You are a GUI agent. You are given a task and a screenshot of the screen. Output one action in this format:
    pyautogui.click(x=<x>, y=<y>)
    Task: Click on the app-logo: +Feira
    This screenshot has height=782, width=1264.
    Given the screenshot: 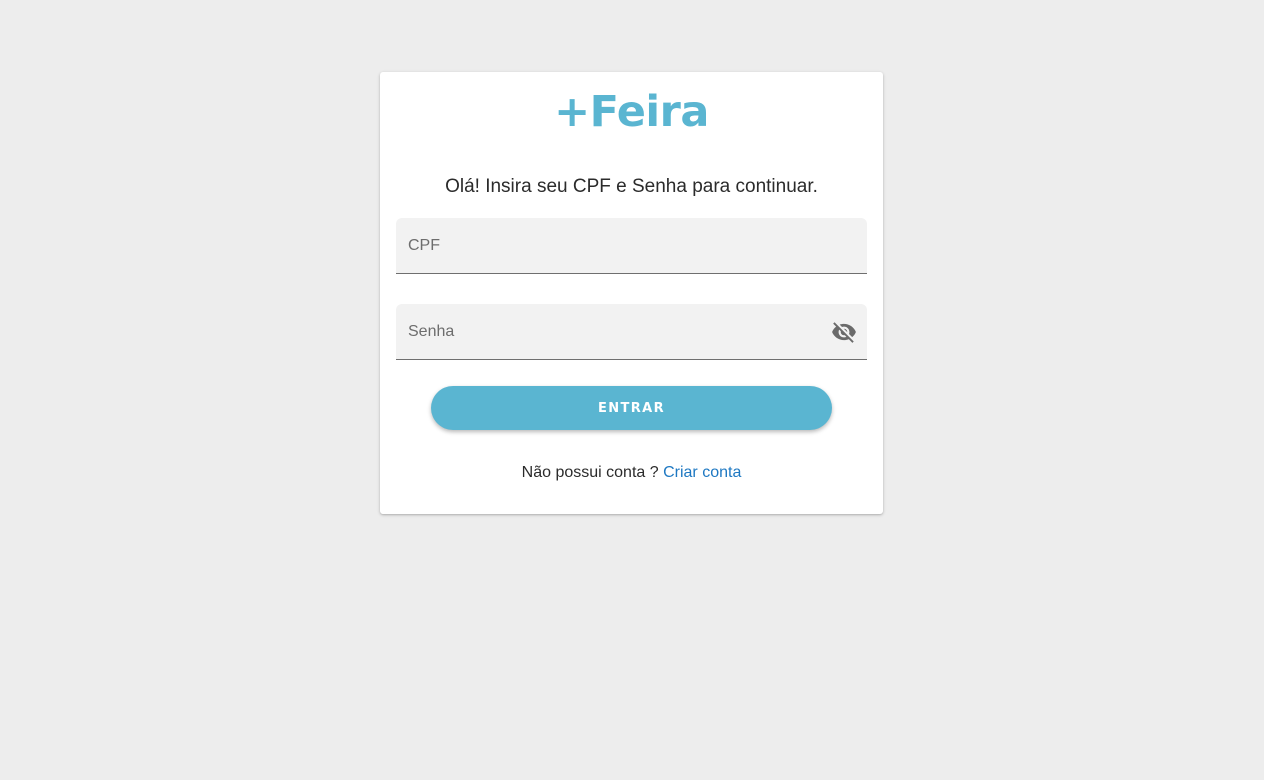 What is the action you would take?
    pyautogui.click(x=631, y=112)
    